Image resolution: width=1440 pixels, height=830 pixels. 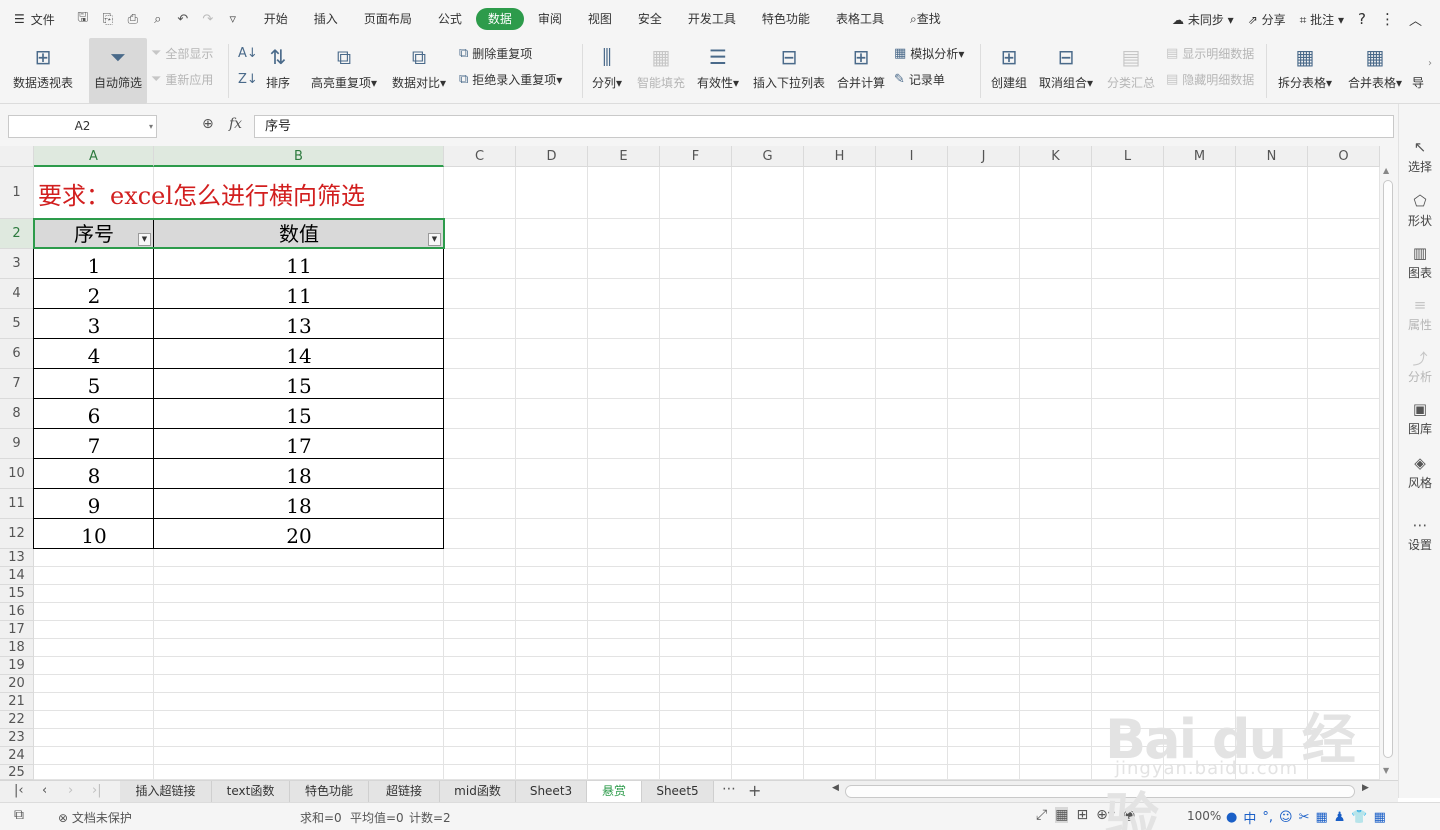 I want to click on sheet-tab-7: Sheet5, so click(x=678, y=791).